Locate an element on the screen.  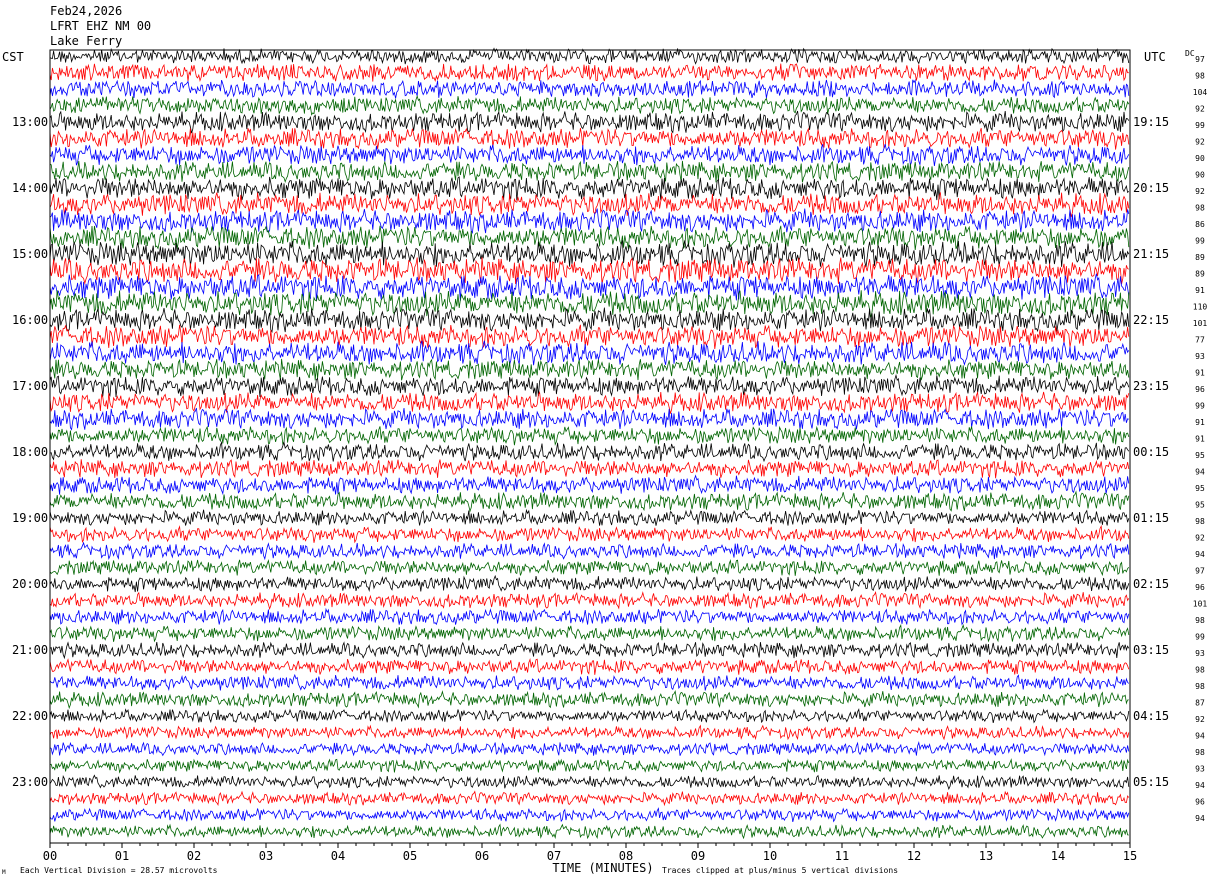
x-tick-label: 00 is located at coordinates (50, 856).